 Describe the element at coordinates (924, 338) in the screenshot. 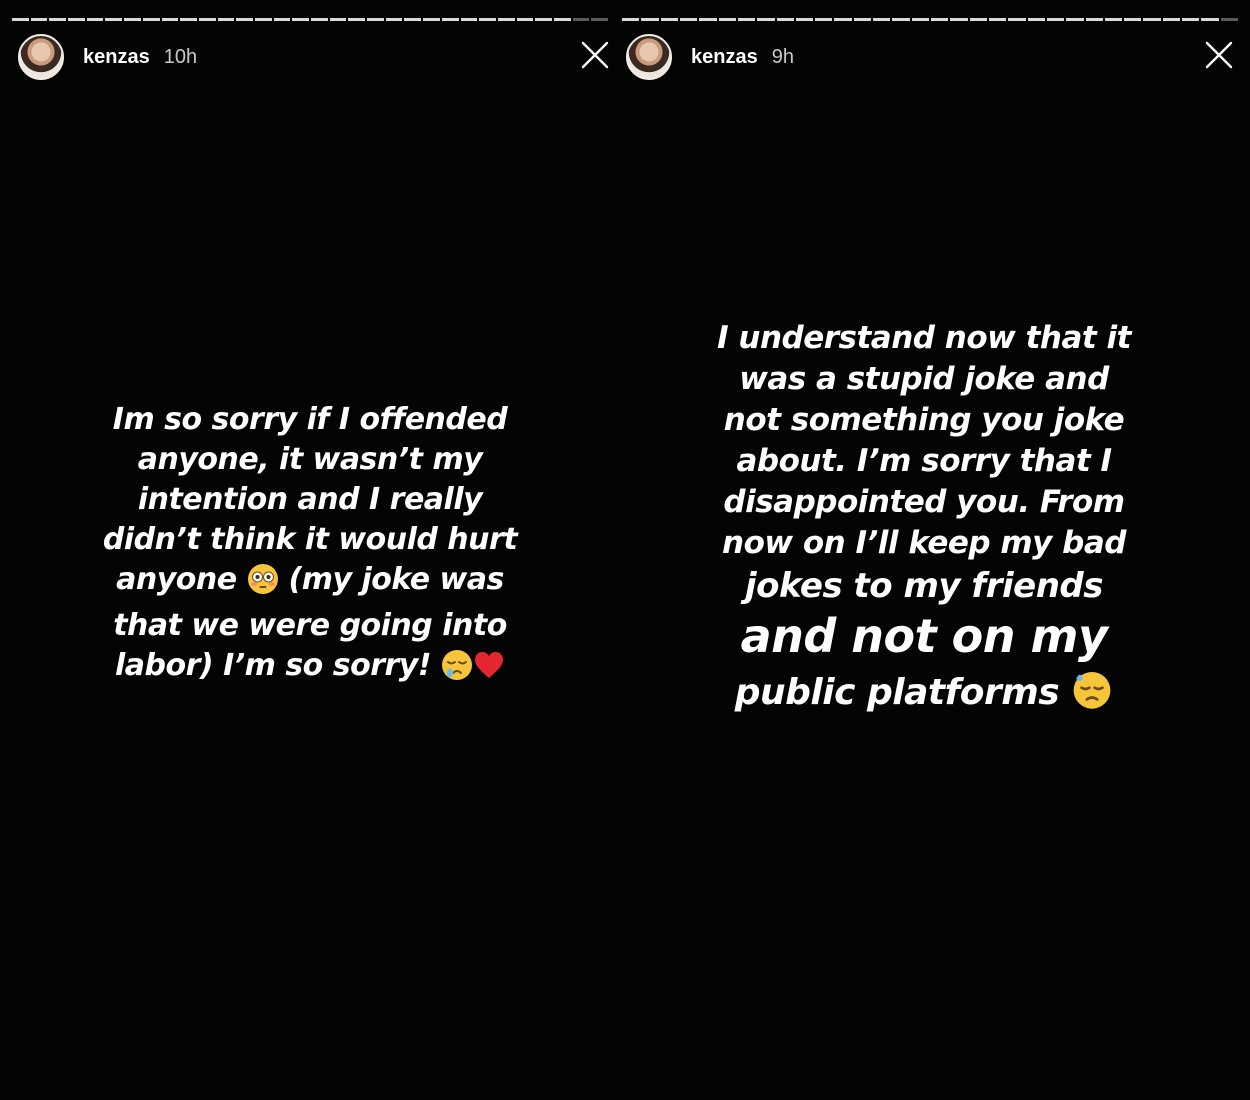

I see `message-line: I understand now that it` at that location.